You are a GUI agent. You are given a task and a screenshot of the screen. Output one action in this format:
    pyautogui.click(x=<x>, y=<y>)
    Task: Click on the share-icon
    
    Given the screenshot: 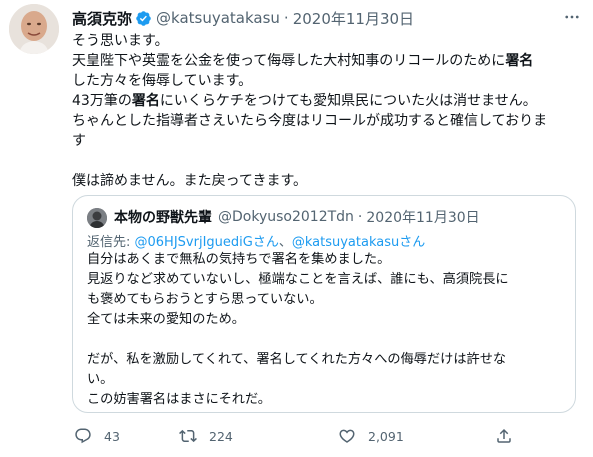 What is the action you would take?
    pyautogui.click(x=504, y=435)
    